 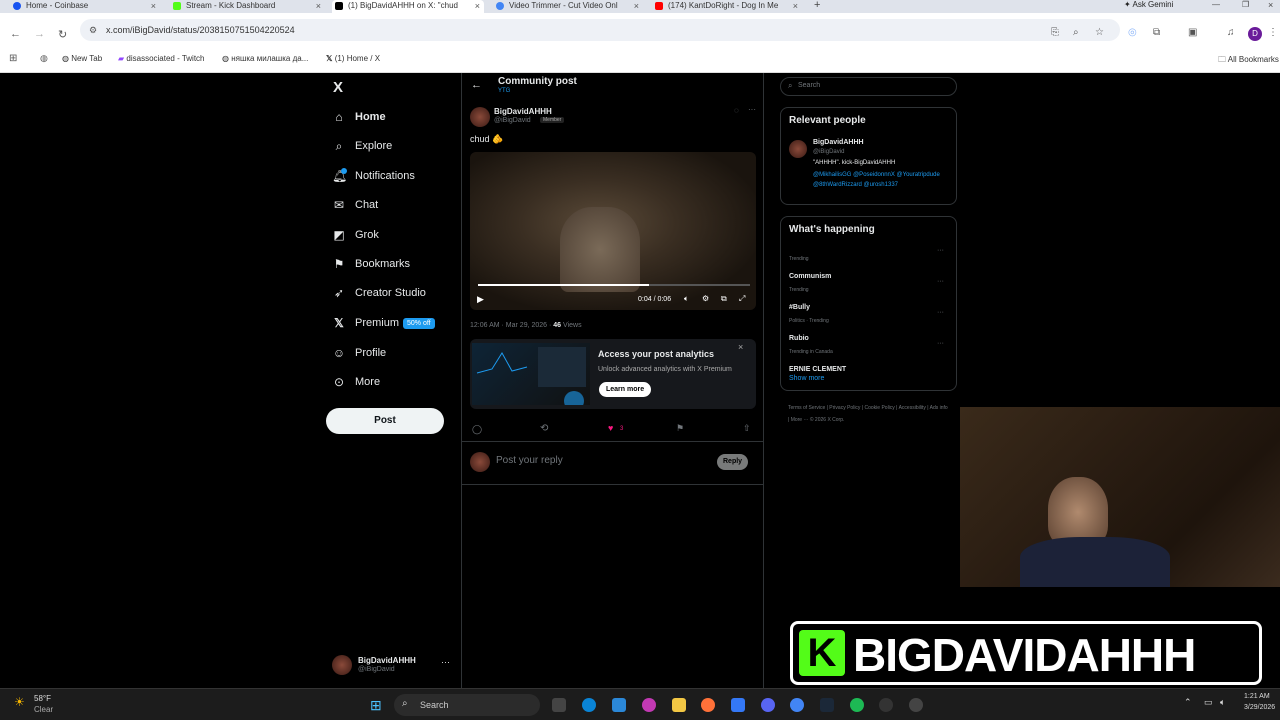 I want to click on task-view-icon, so click(x=559, y=705).